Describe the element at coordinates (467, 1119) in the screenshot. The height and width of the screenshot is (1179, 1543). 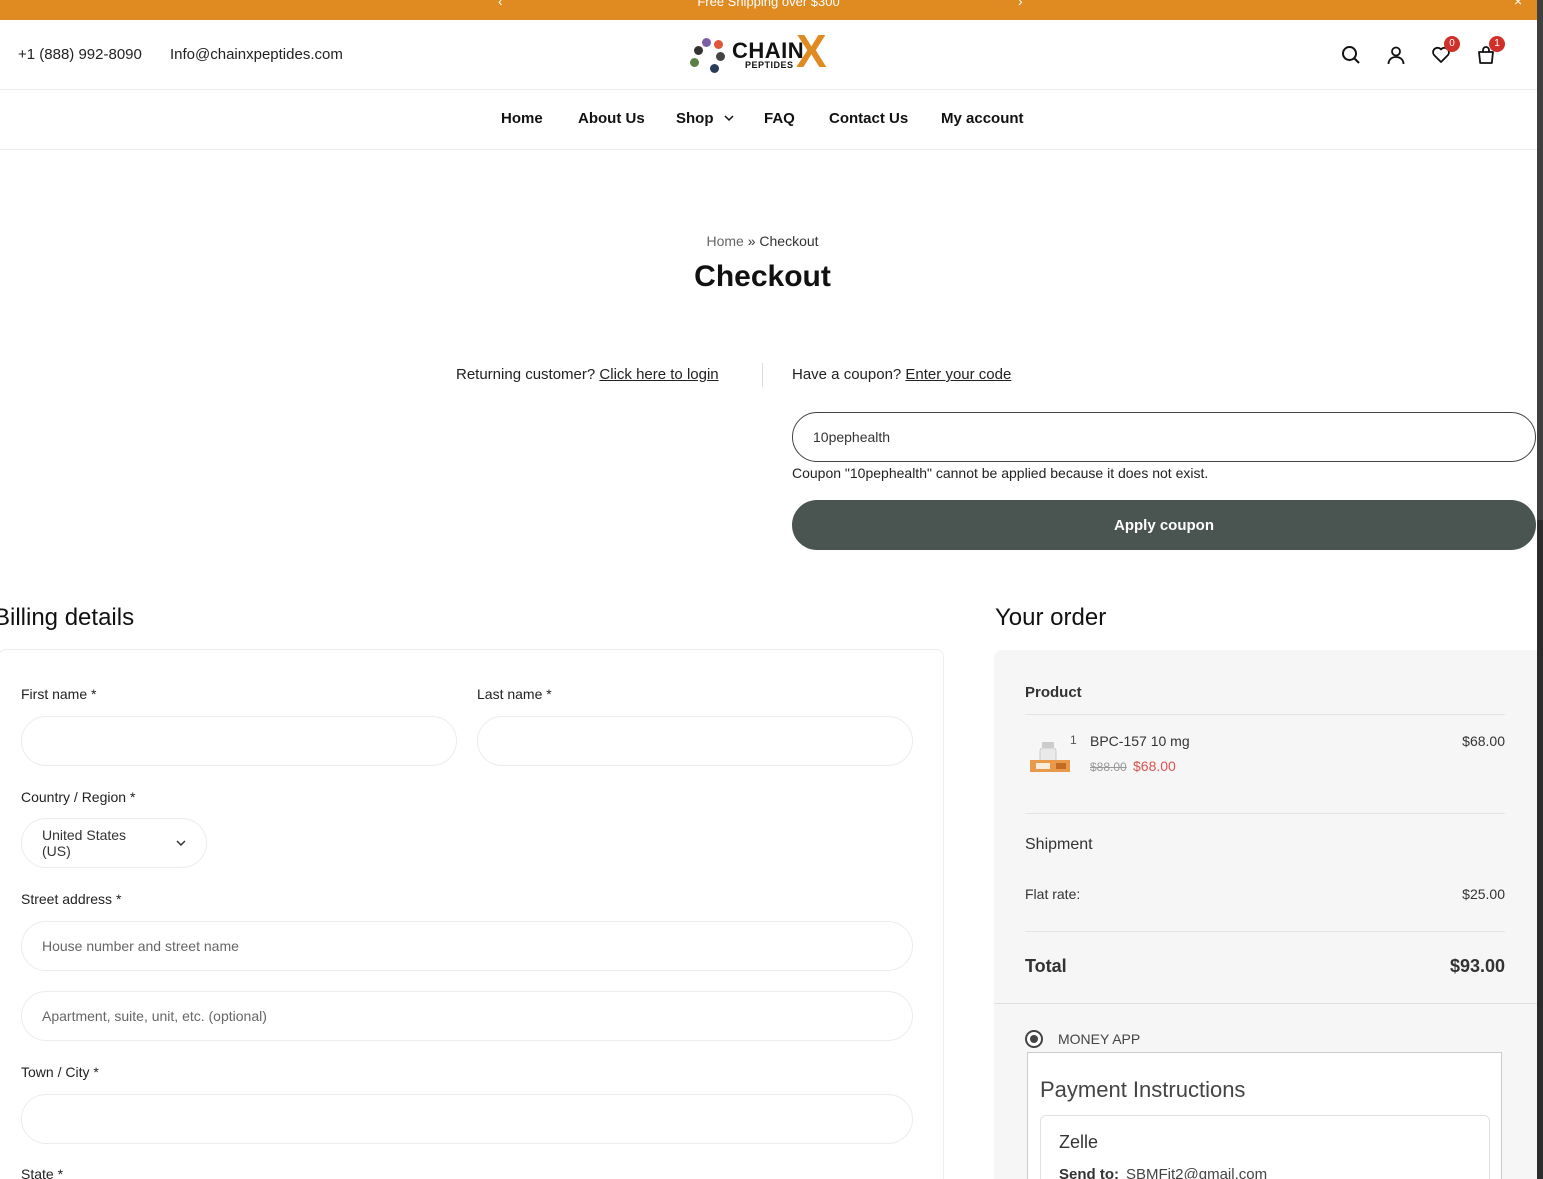
I see `city-field` at that location.